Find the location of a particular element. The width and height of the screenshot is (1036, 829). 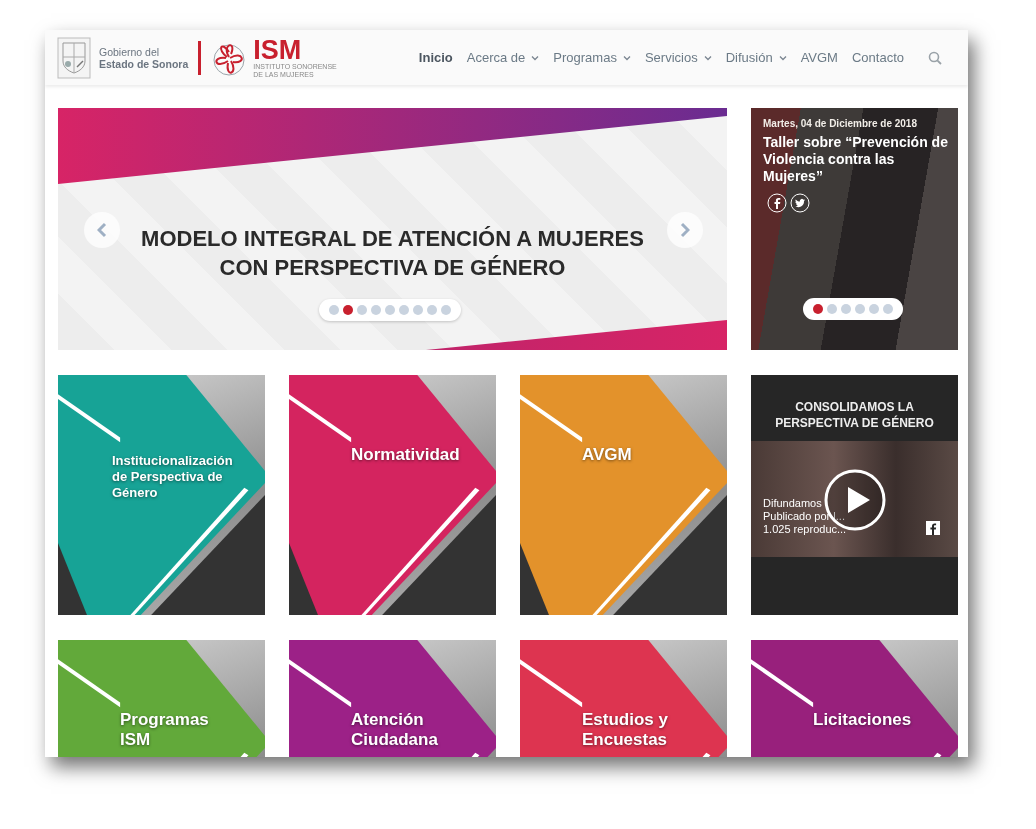

video-caption-line: Difundamos is located at coordinates (793, 503).